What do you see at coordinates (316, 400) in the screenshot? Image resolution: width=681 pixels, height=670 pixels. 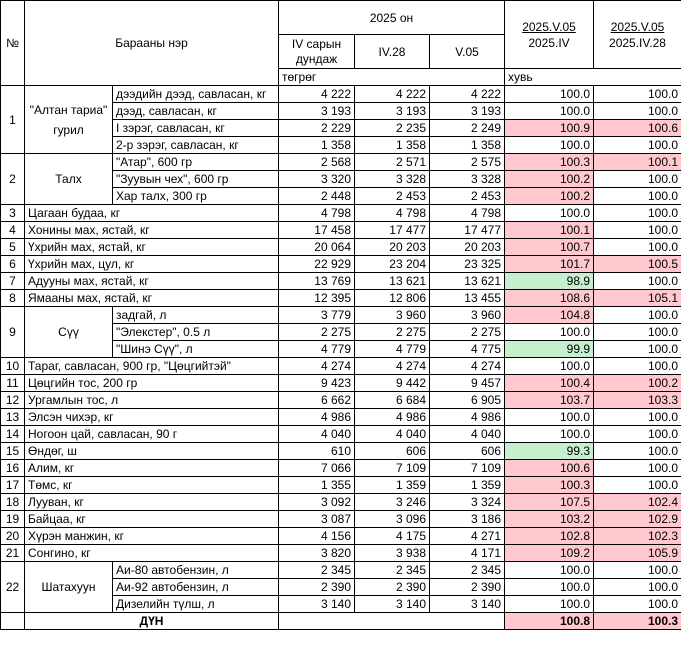 I see `price-april-avg: 6 662` at bounding box center [316, 400].